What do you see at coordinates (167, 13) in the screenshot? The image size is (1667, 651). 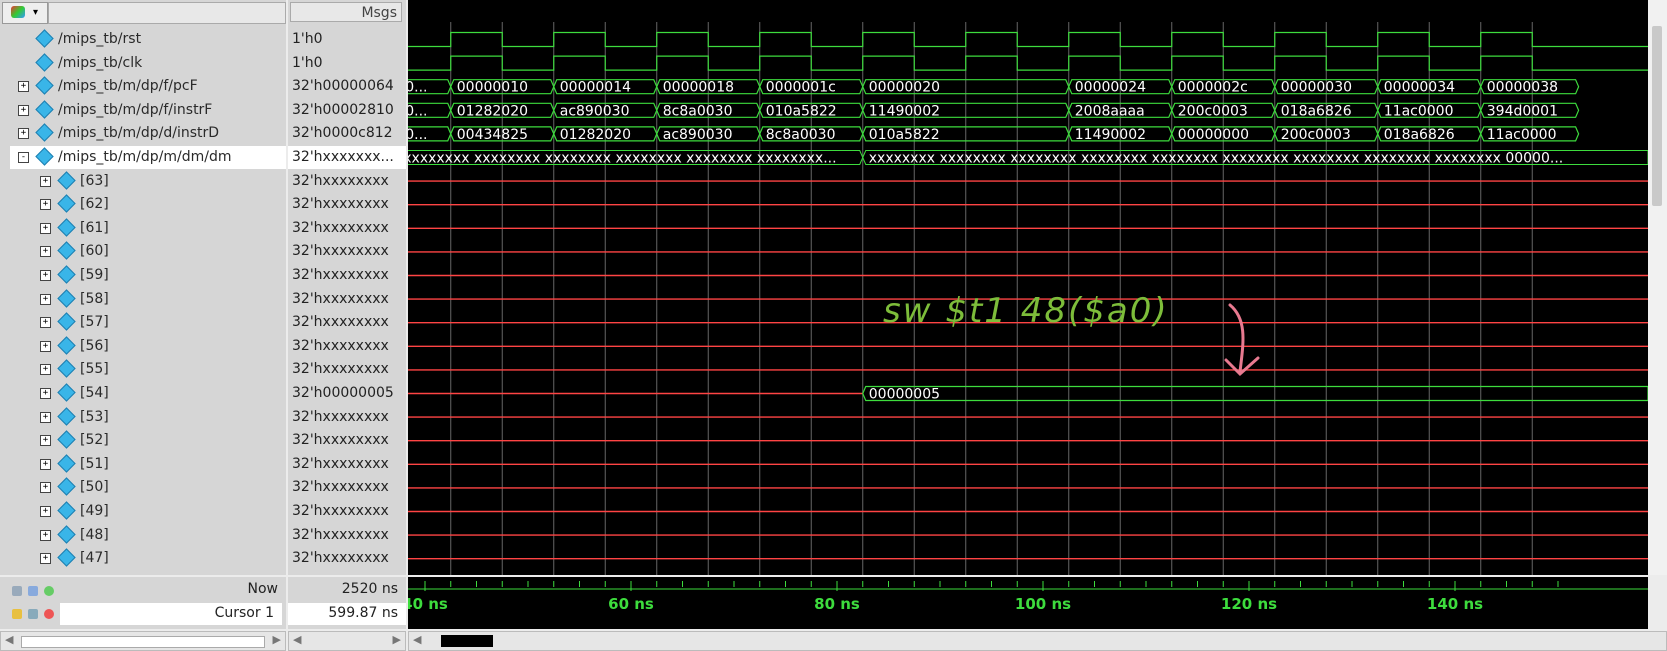 I see `name-column-header` at bounding box center [167, 13].